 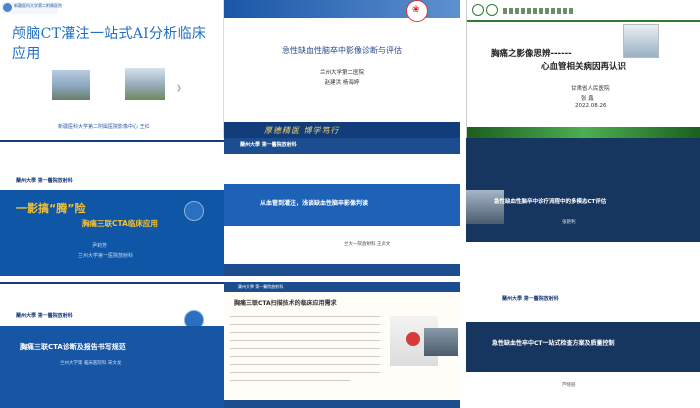 What do you see at coordinates (120, 223) in the screenshot?
I see `slide-subtitle: 胸痛三联CTA临床应用` at bounding box center [120, 223].